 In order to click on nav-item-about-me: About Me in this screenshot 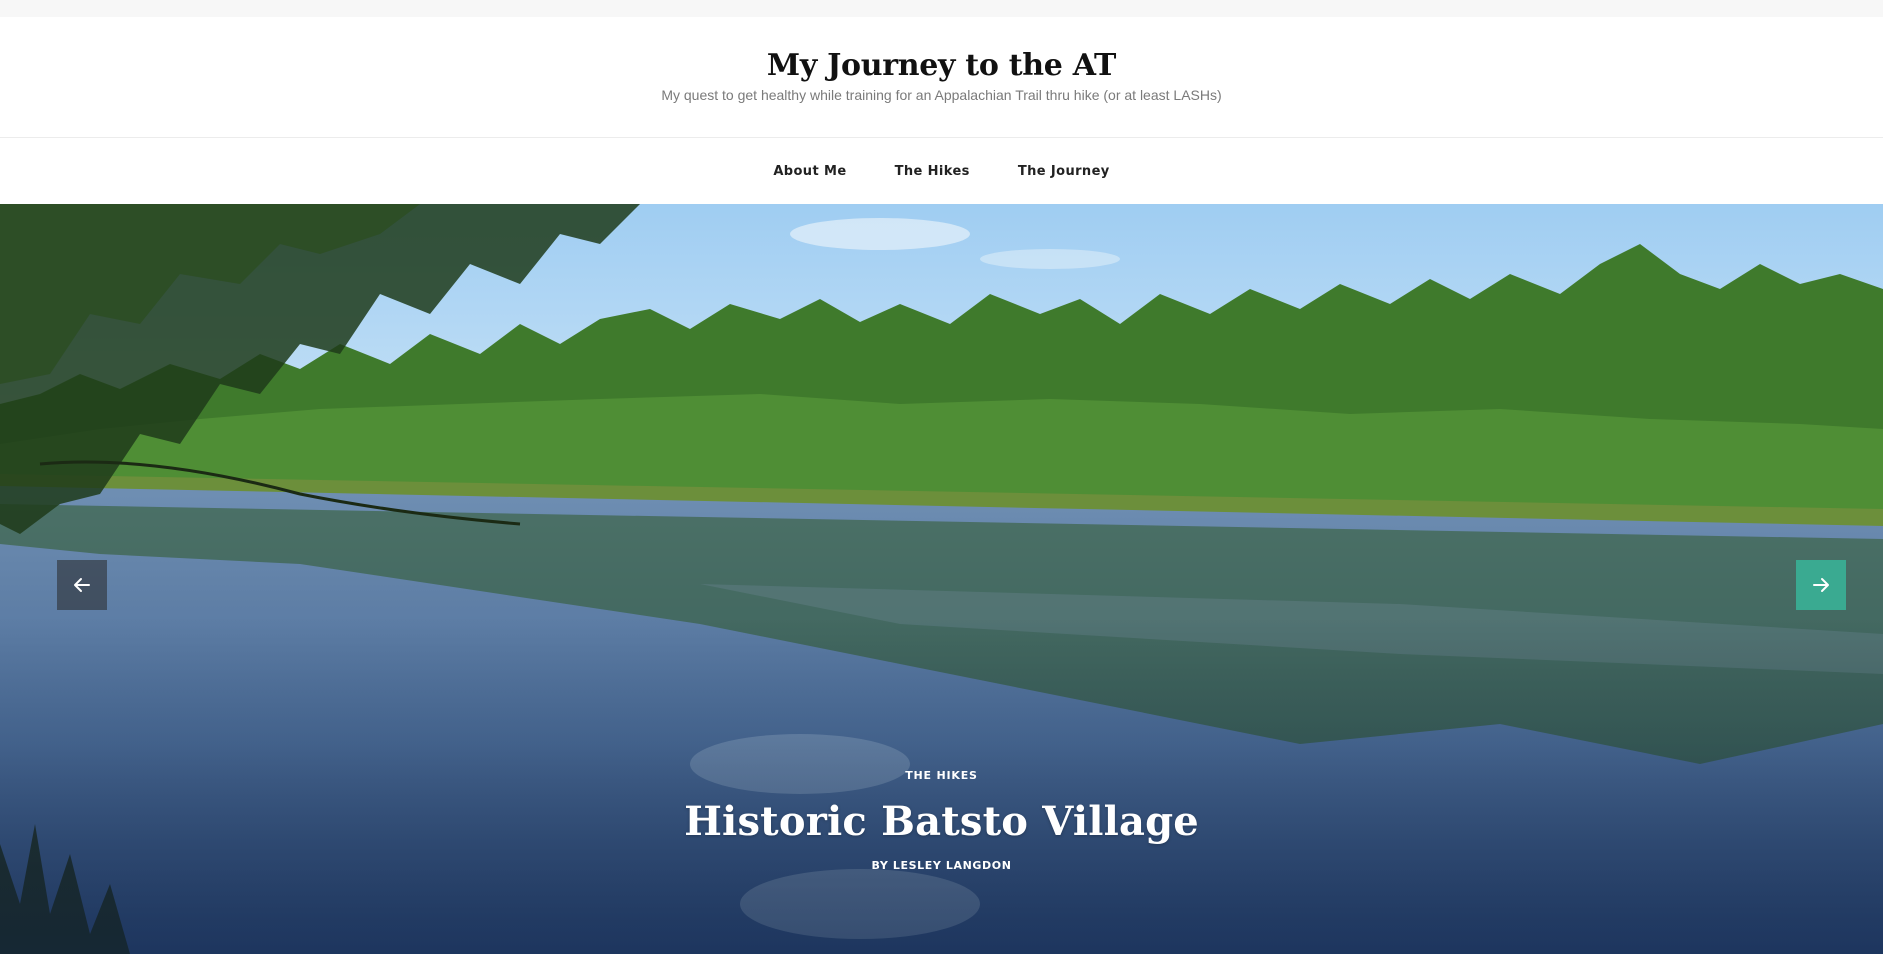, I will do `click(809, 171)`.